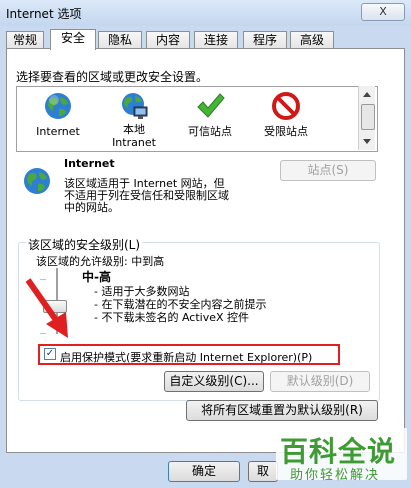 The image size is (411, 488). What do you see at coordinates (168, 40) in the screenshot?
I see `tab-content: 内容` at bounding box center [168, 40].